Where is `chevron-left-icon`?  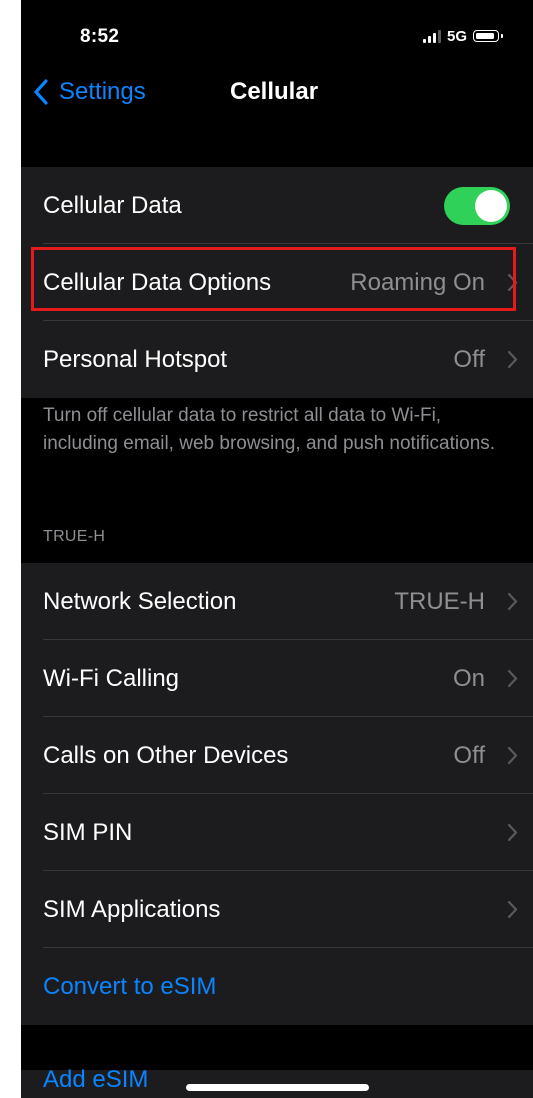 chevron-left-icon is located at coordinates (41, 92).